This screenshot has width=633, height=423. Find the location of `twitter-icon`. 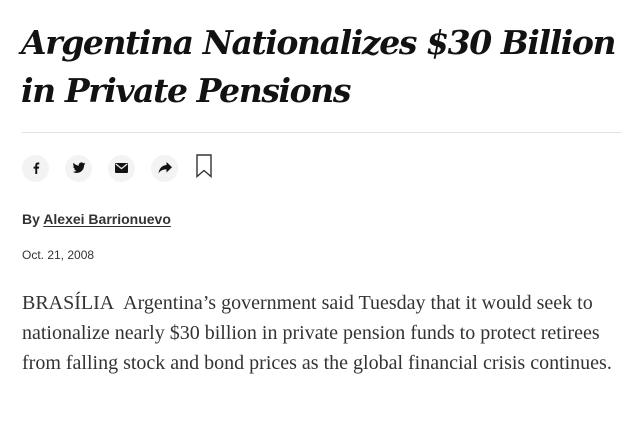

twitter-icon is located at coordinates (79, 168).